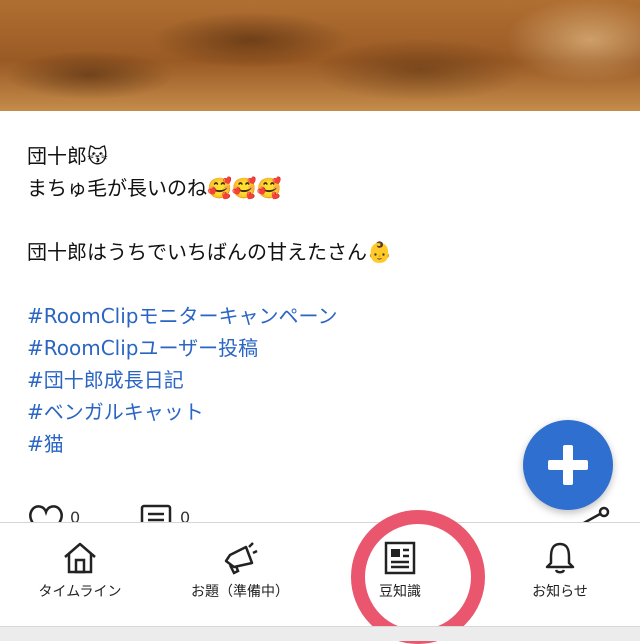  What do you see at coordinates (568, 465) in the screenshot?
I see `add-post-button` at bounding box center [568, 465].